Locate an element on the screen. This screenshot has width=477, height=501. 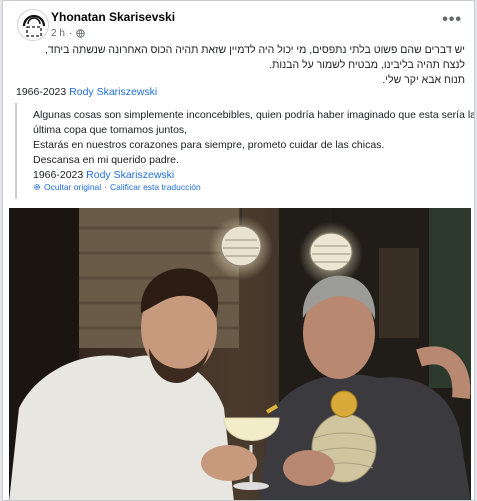
rate-translation-link: Calificar esta traducción is located at coordinates (155, 187).